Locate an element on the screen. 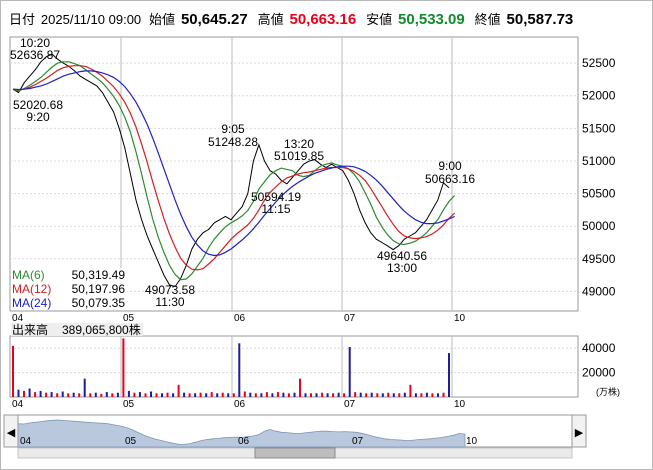  annotation-price: 50594.19 is located at coordinates (276, 197).